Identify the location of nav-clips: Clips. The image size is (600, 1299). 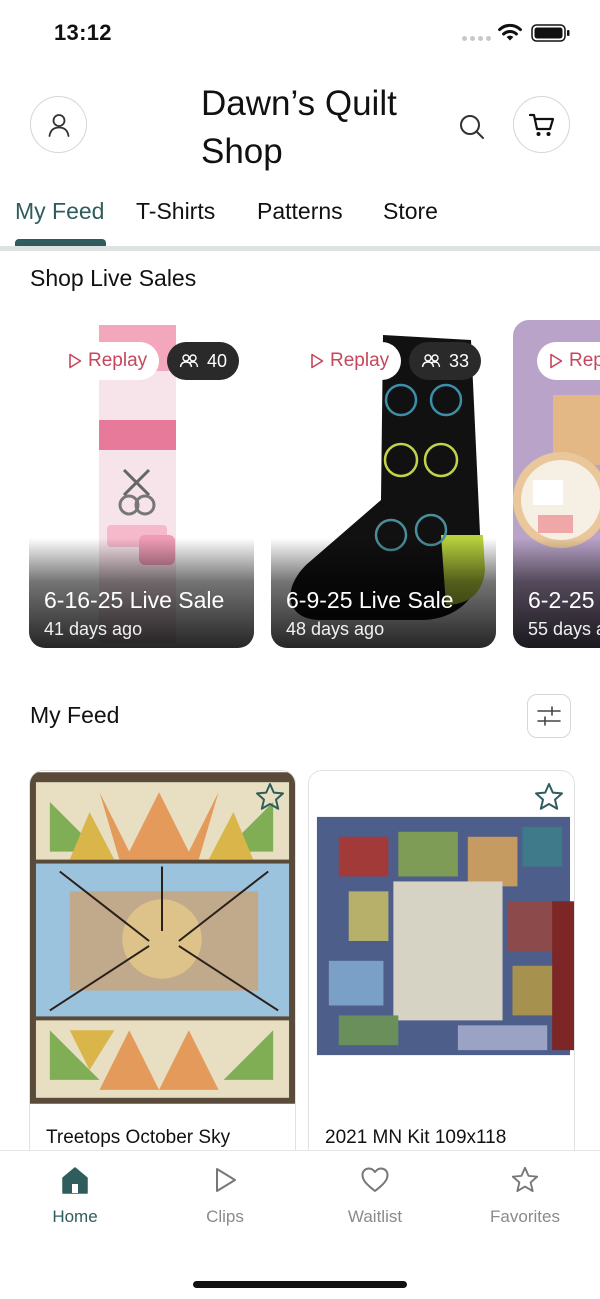
(225, 1196).